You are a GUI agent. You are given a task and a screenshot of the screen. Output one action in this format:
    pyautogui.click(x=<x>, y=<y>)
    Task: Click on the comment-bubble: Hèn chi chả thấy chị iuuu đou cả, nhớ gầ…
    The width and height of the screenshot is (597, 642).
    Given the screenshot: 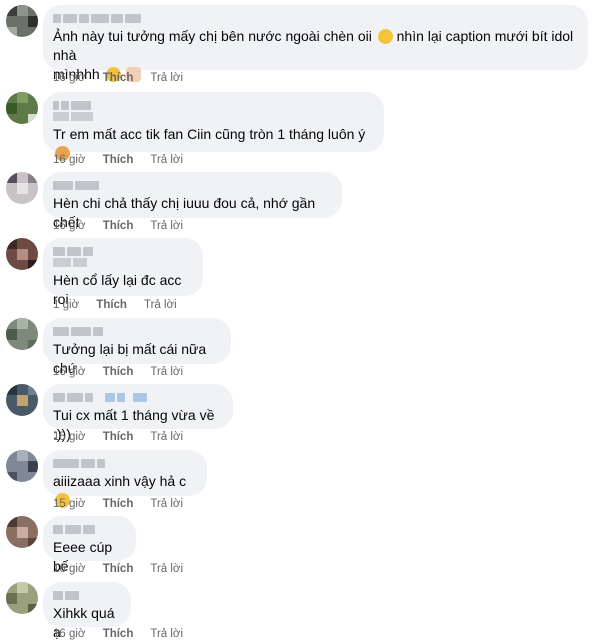 What is the action you would take?
    pyautogui.click(x=192, y=201)
    